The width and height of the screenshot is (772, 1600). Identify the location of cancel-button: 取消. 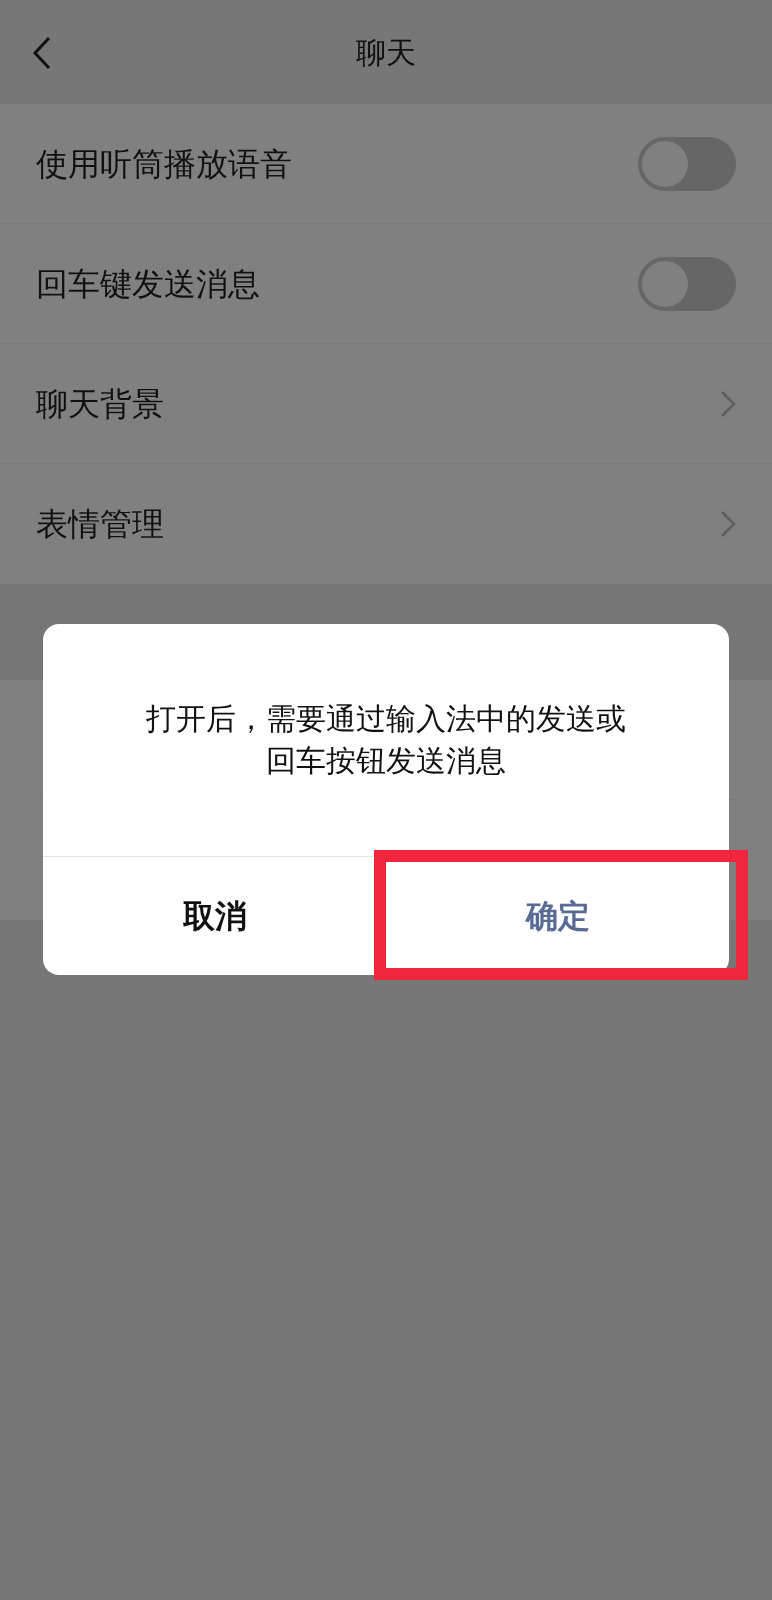
(214, 916).